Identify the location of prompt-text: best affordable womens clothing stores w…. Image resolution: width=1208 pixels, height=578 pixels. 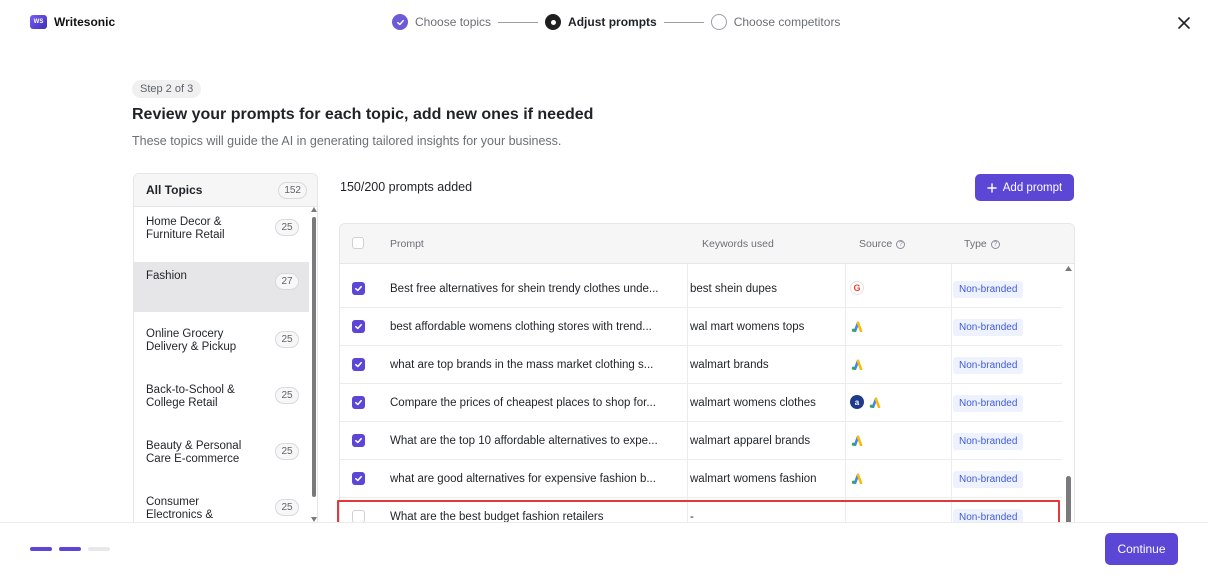
(521, 327).